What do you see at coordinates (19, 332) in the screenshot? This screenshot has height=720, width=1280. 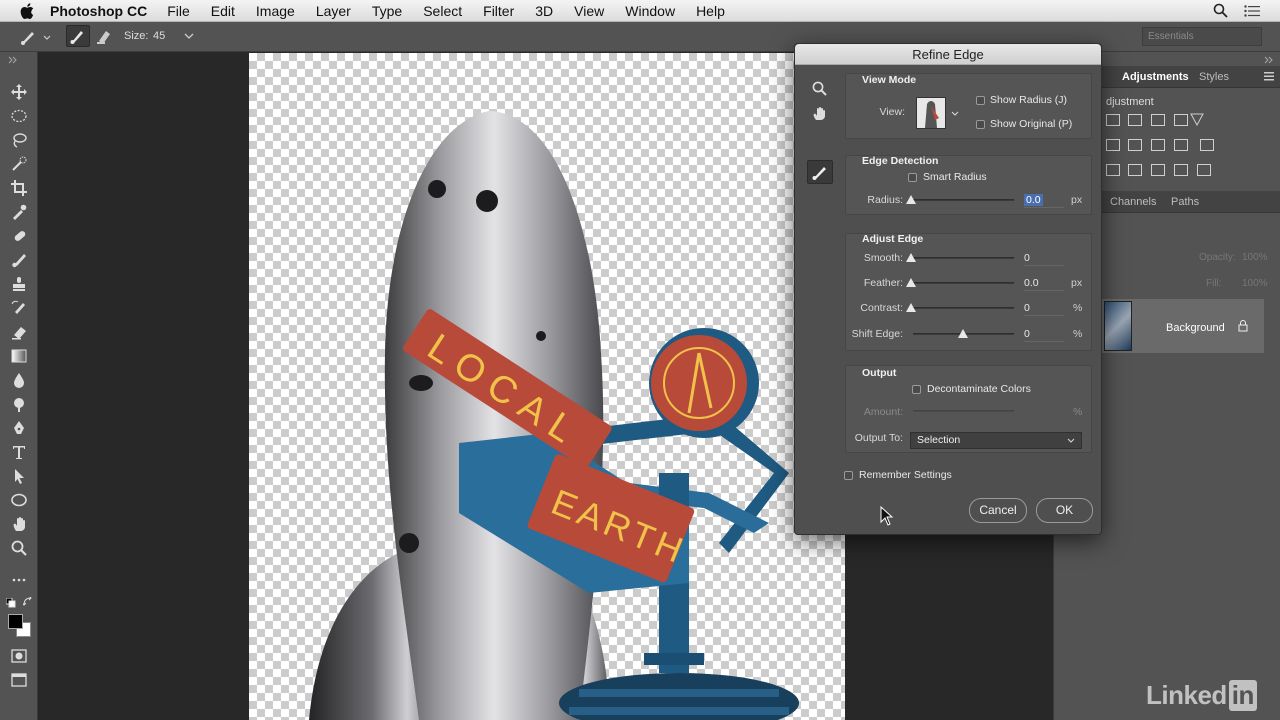 I see `eraser-tool-icon` at bounding box center [19, 332].